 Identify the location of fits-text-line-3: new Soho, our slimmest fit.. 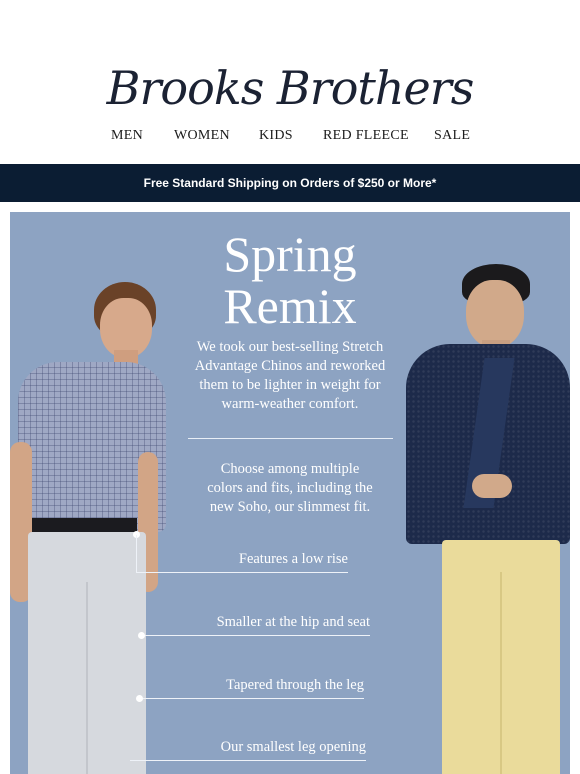
(290, 507).